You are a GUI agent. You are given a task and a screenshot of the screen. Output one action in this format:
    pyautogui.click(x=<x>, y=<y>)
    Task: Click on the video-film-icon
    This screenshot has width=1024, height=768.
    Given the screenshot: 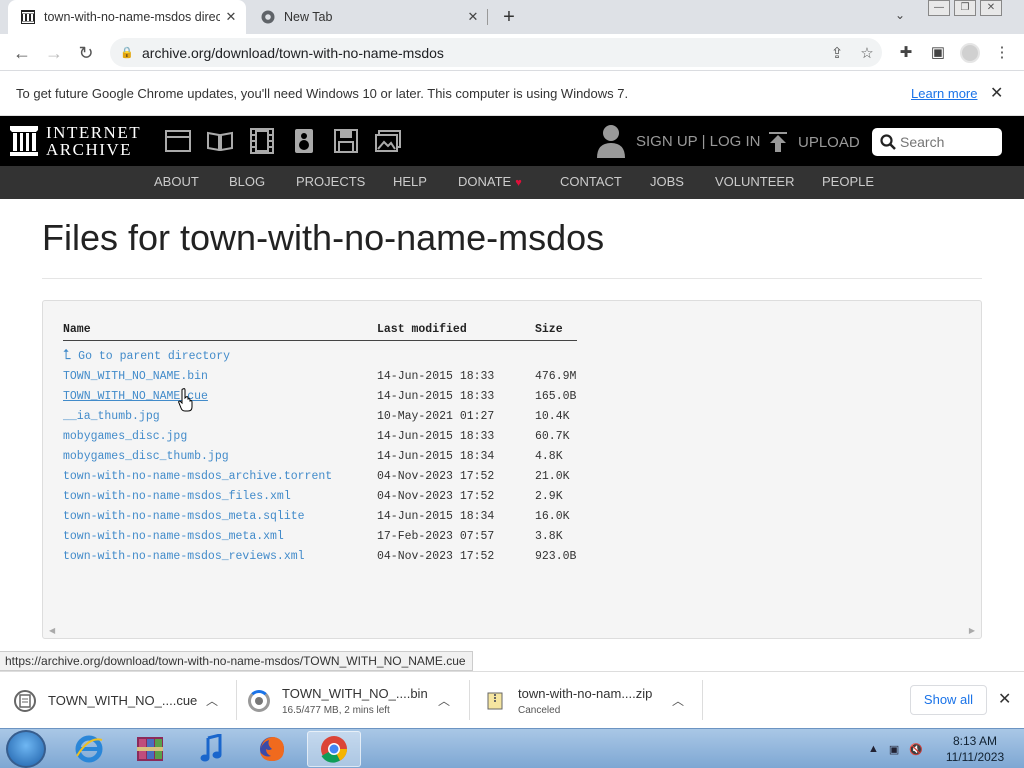 What is the action you would take?
    pyautogui.click(x=262, y=141)
    